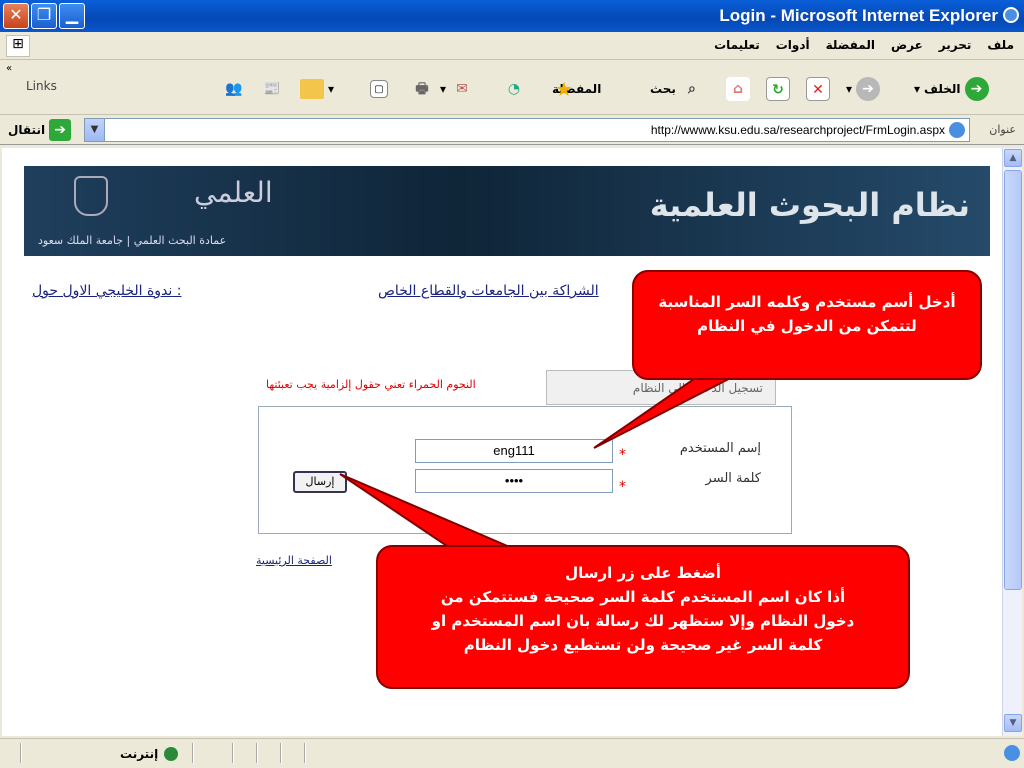  What do you see at coordinates (488, 291) in the screenshot?
I see `nav-link-partnership: الشراكة بين الجامعات والقطاع الخاص` at bounding box center [488, 291].